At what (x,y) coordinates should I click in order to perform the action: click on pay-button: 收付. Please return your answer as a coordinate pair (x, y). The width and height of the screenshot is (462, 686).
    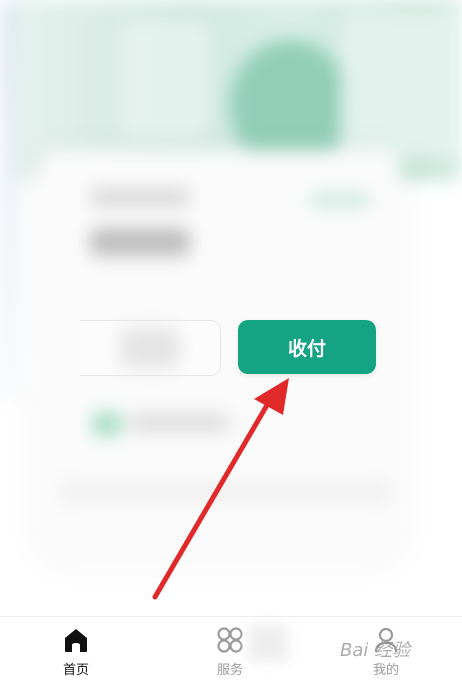
    Looking at the image, I should click on (307, 347).